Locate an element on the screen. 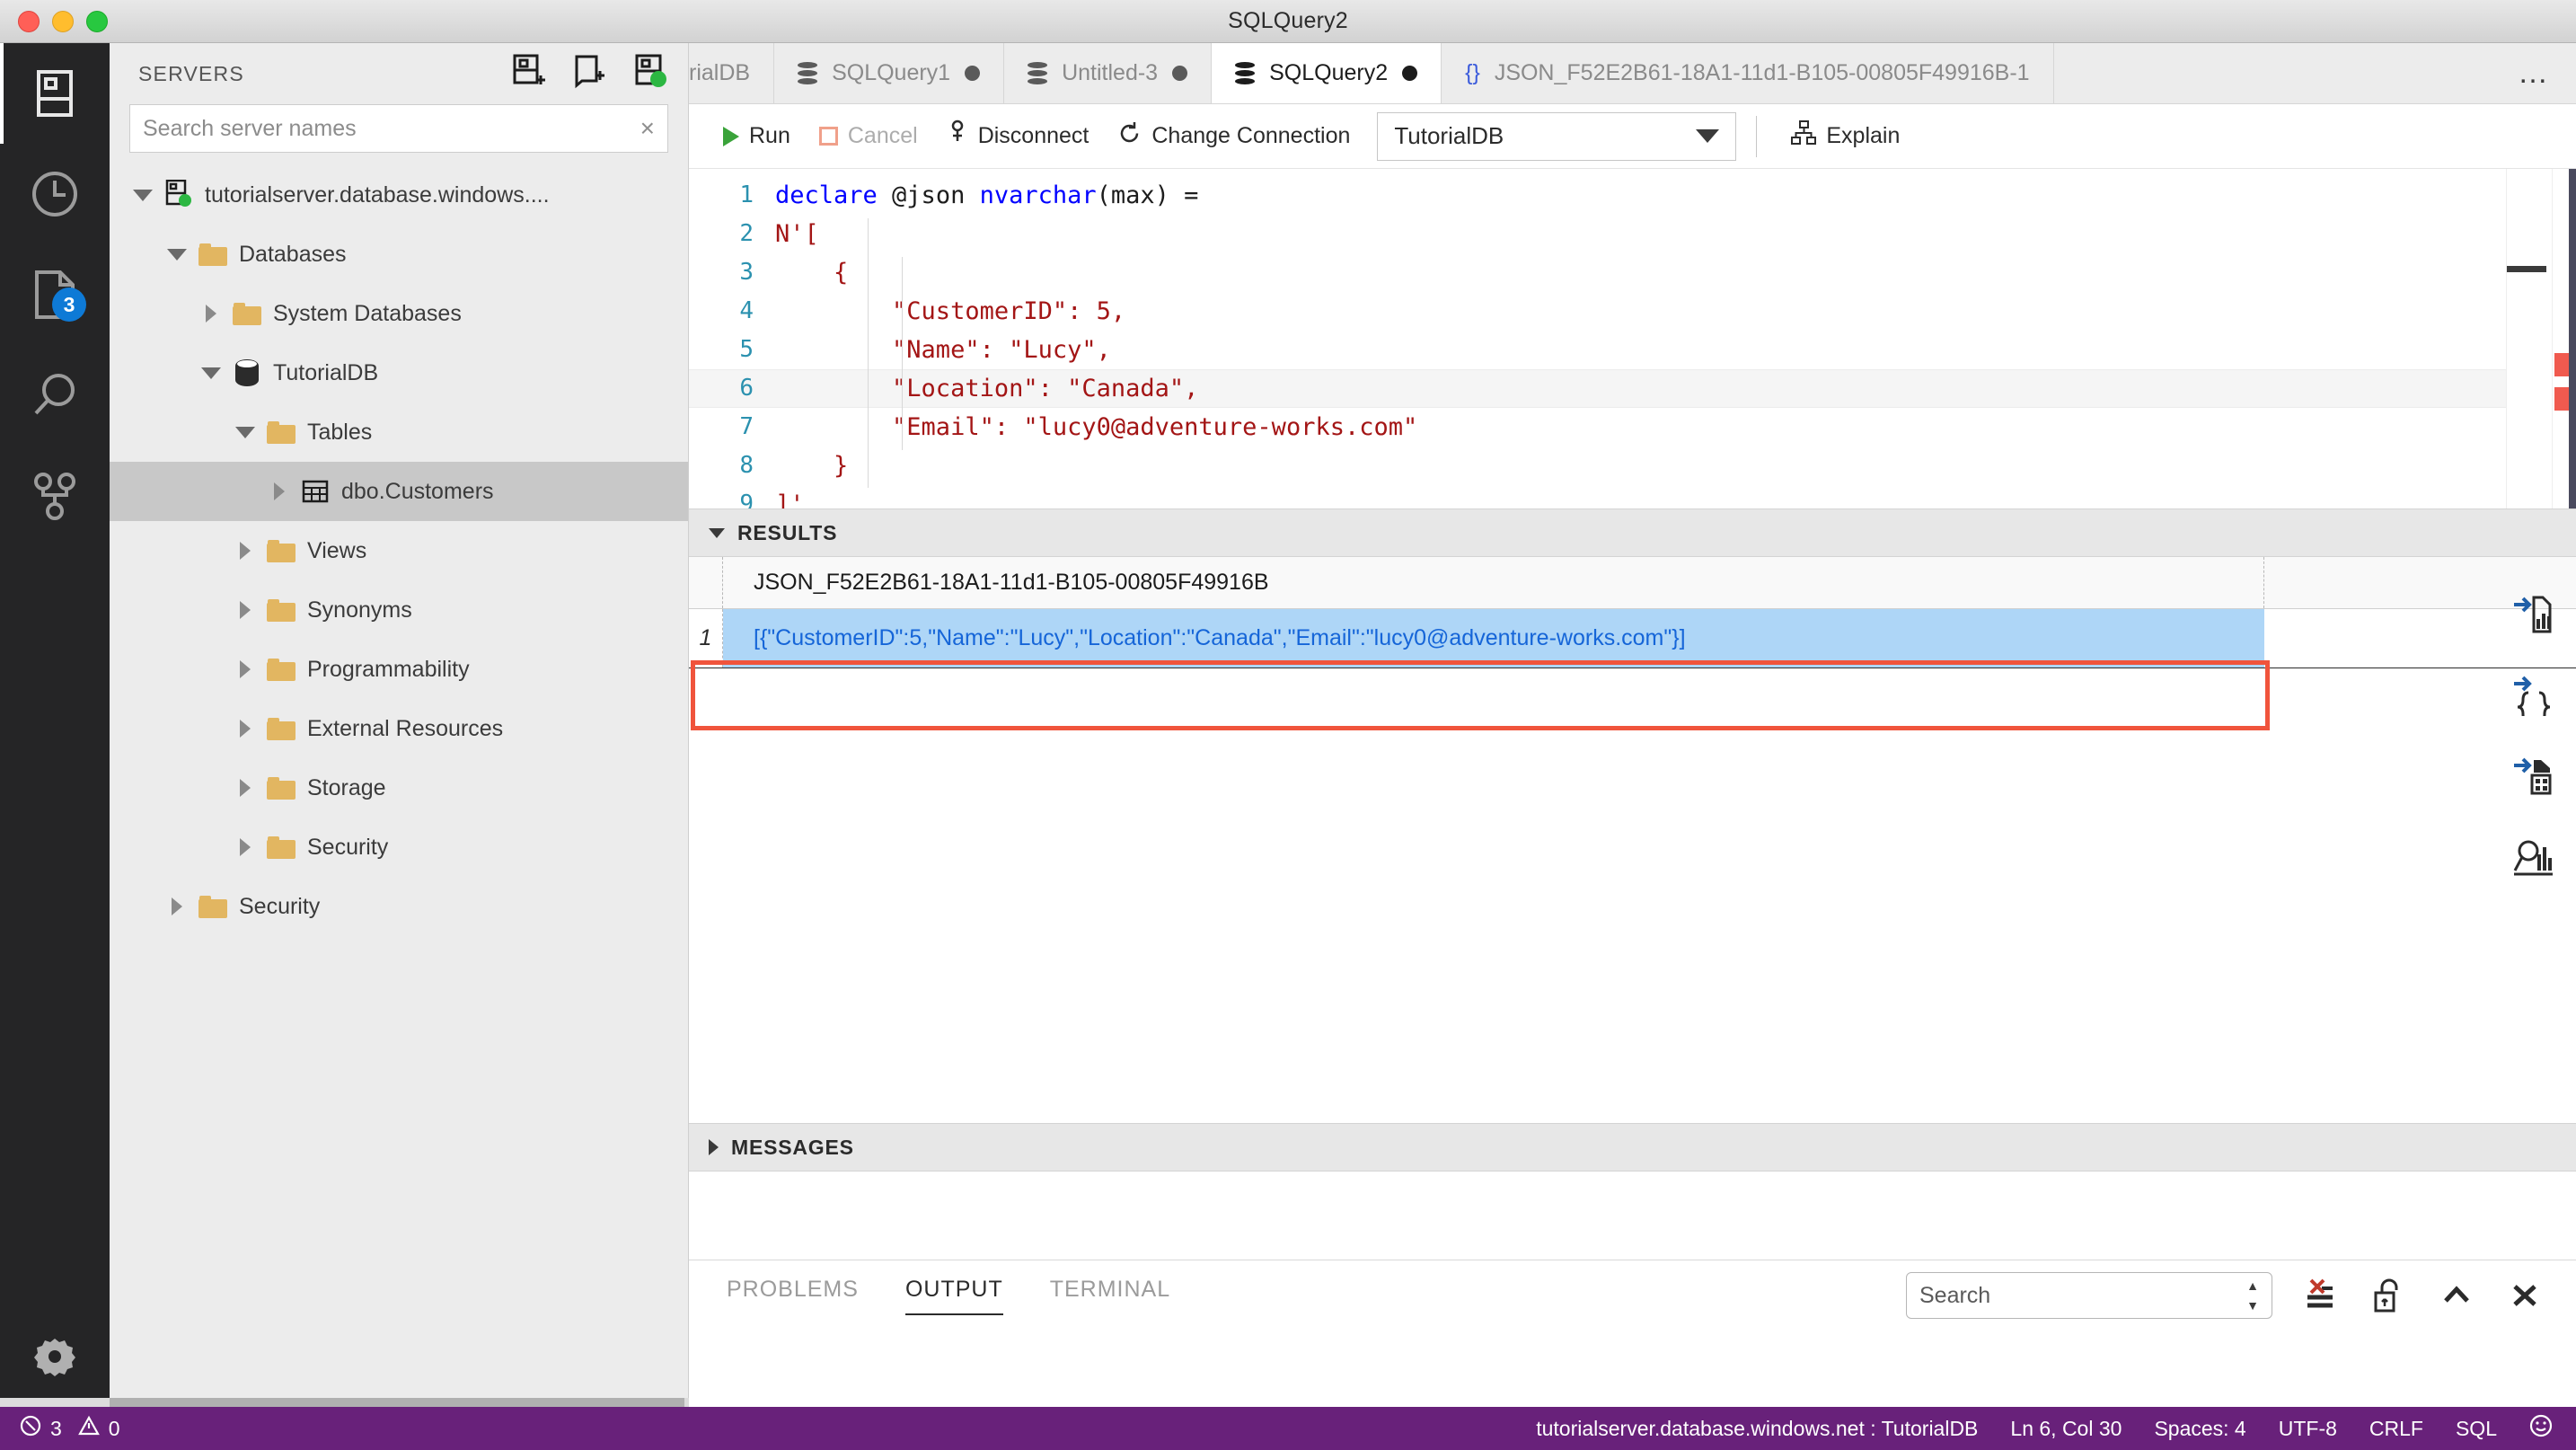  cancel-button: Cancel is located at coordinates (868, 136).